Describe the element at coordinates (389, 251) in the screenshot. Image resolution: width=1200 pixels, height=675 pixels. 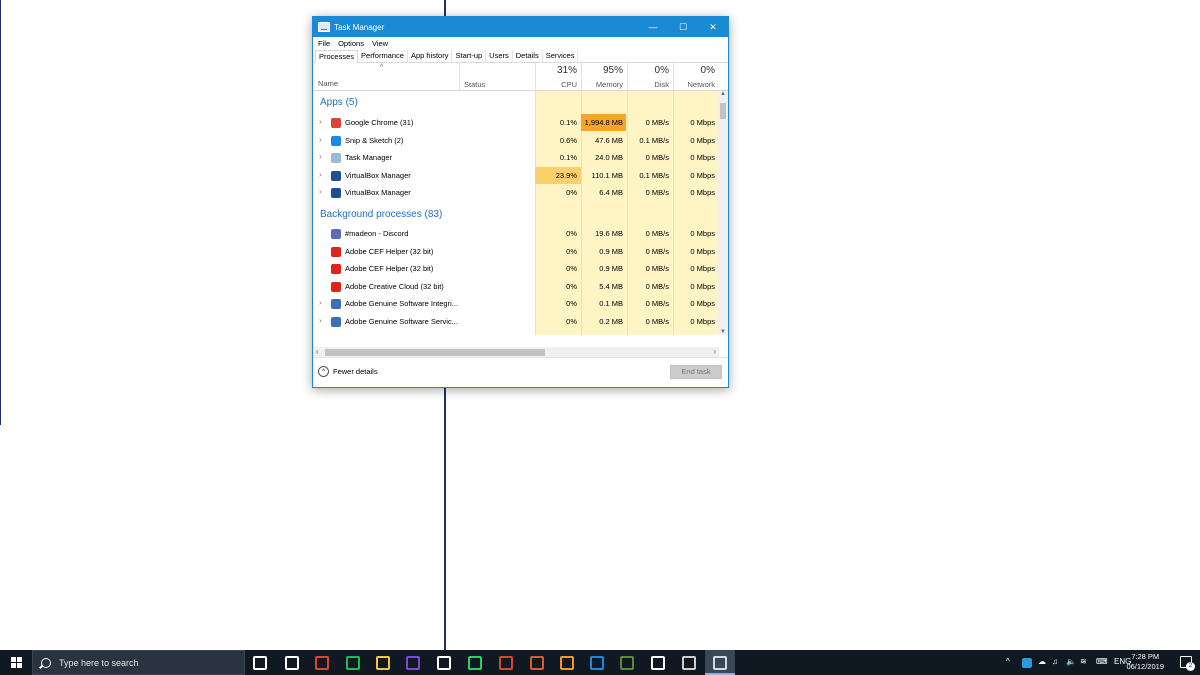
I see `process-name: Adobe CEF Helper (32 bit)` at that location.